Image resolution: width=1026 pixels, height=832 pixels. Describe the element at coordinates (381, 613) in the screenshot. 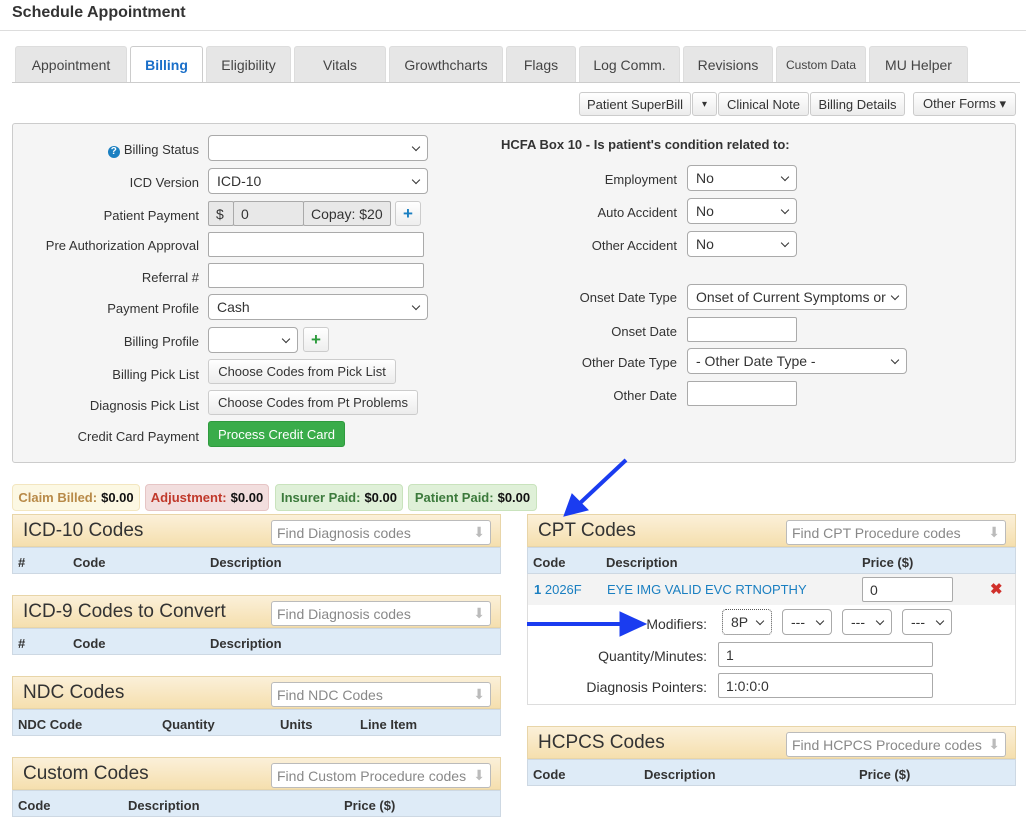

I see `icd9-search-input: Find Diagnosis codes ⬇` at that location.